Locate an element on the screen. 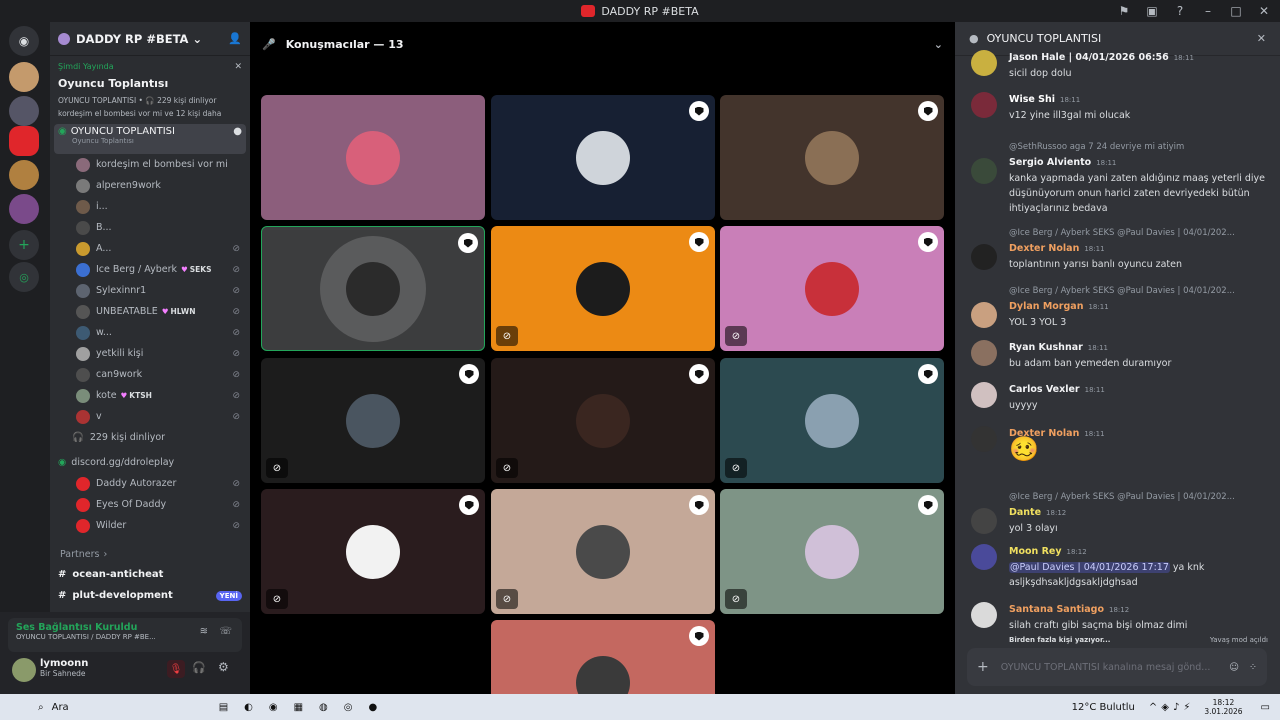  taskbar-clock: 18:12 3.01.2026 is located at coordinates (1223, 707).